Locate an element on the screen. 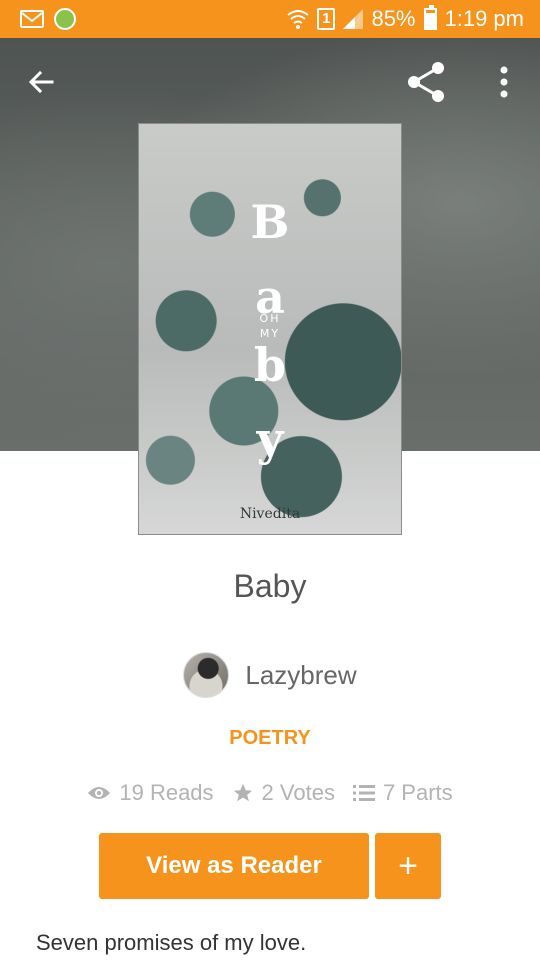 Image resolution: width=540 pixels, height=960 pixels. mail-icon is located at coordinates (32, 19).